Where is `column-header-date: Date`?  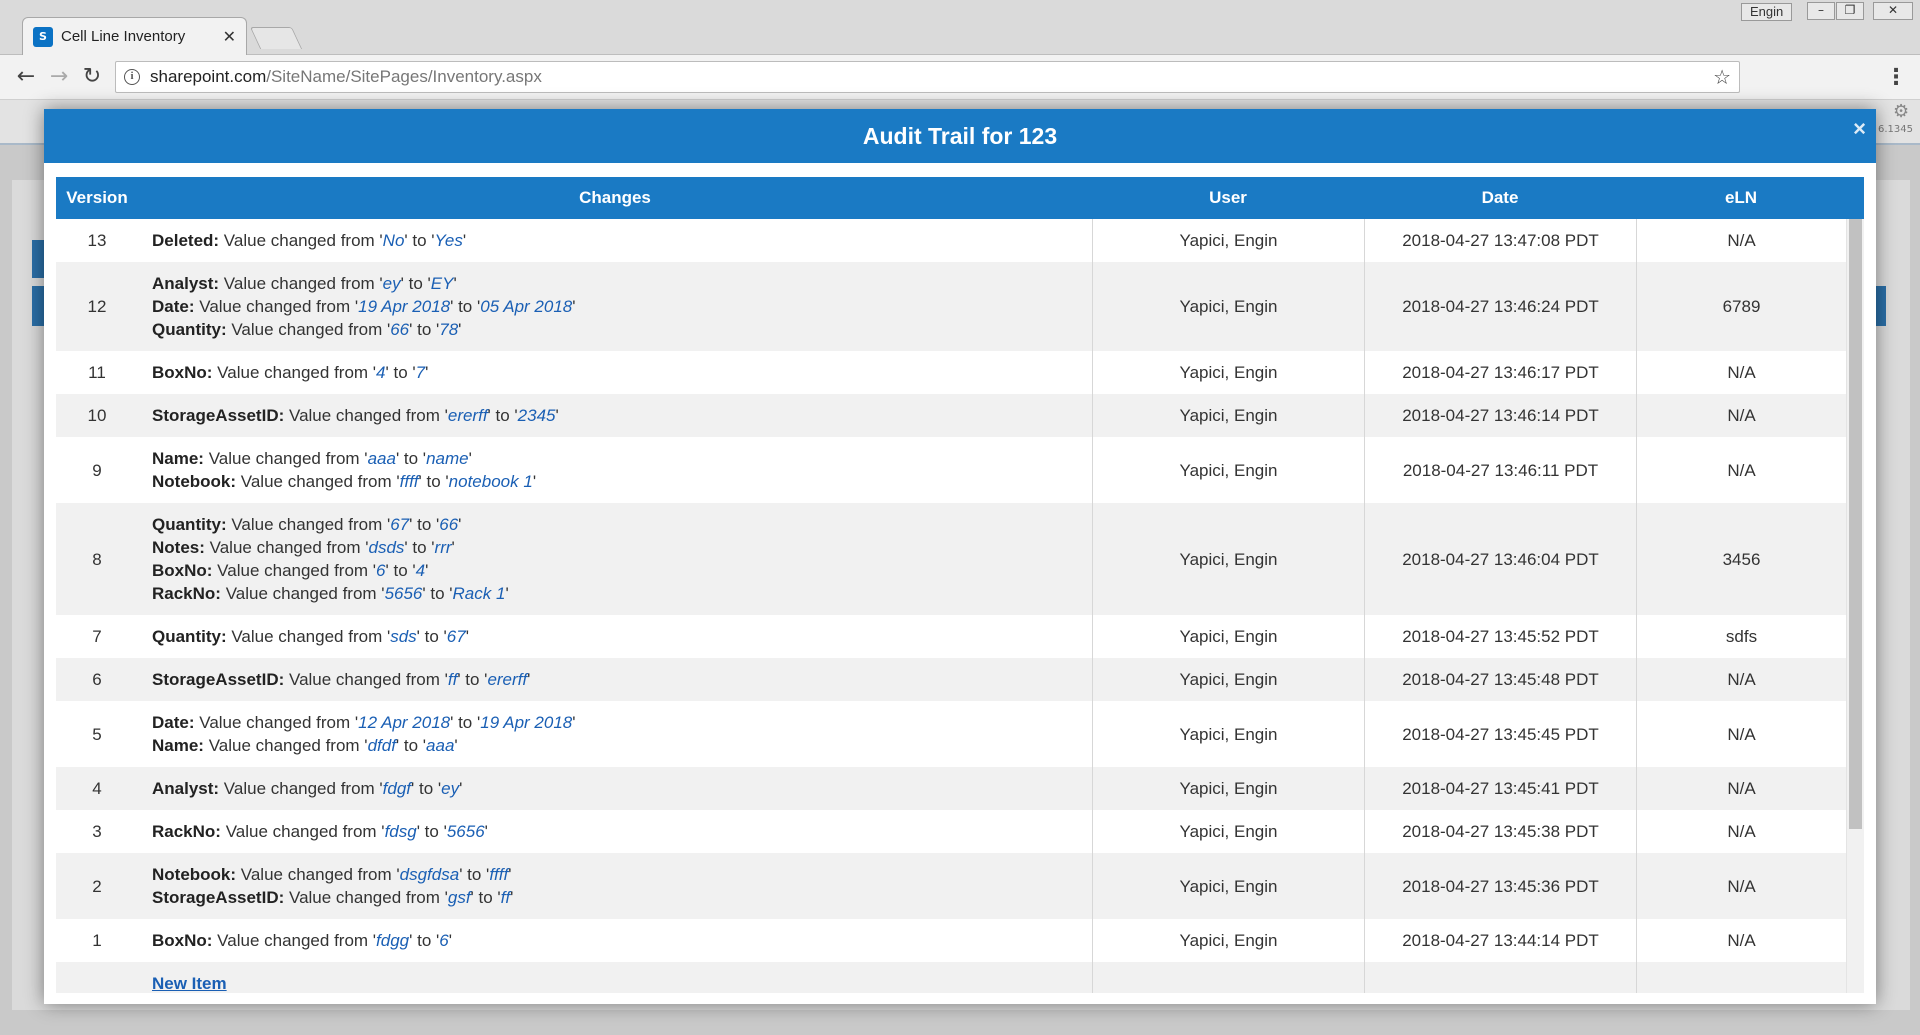
column-header-date: Date is located at coordinates (1500, 198).